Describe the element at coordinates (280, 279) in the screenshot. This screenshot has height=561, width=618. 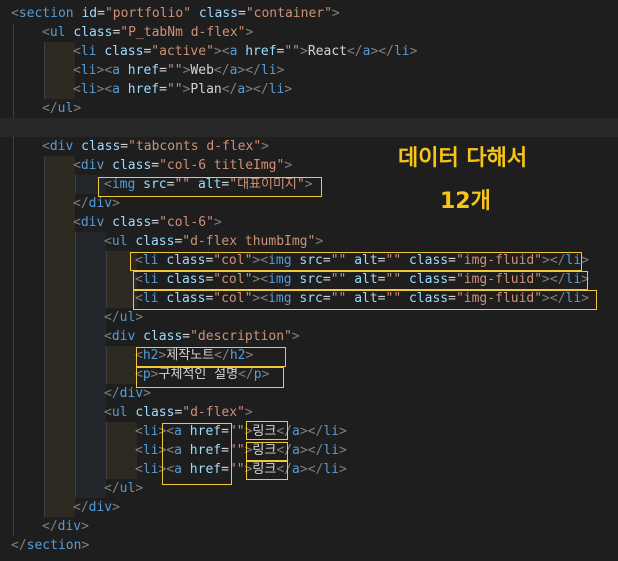
I see `token-tag: img` at that location.